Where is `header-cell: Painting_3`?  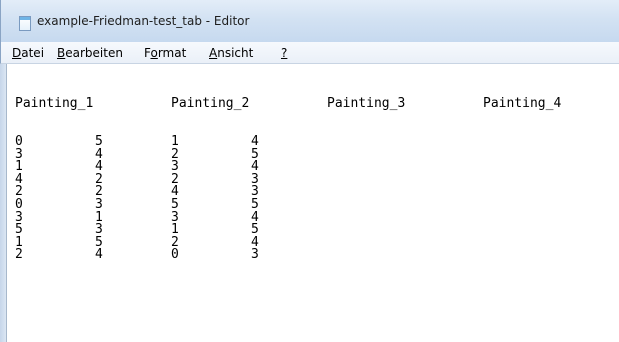
header-cell: Painting_3 is located at coordinates (366, 104).